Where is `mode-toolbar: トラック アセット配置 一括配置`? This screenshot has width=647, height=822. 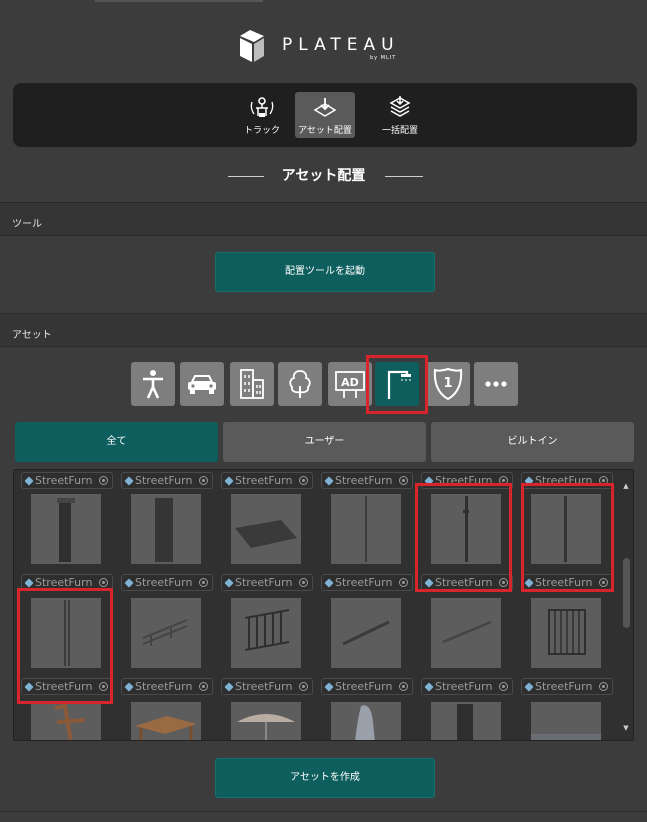
mode-toolbar: トラック アセット配置 一括配置 is located at coordinates (325, 115).